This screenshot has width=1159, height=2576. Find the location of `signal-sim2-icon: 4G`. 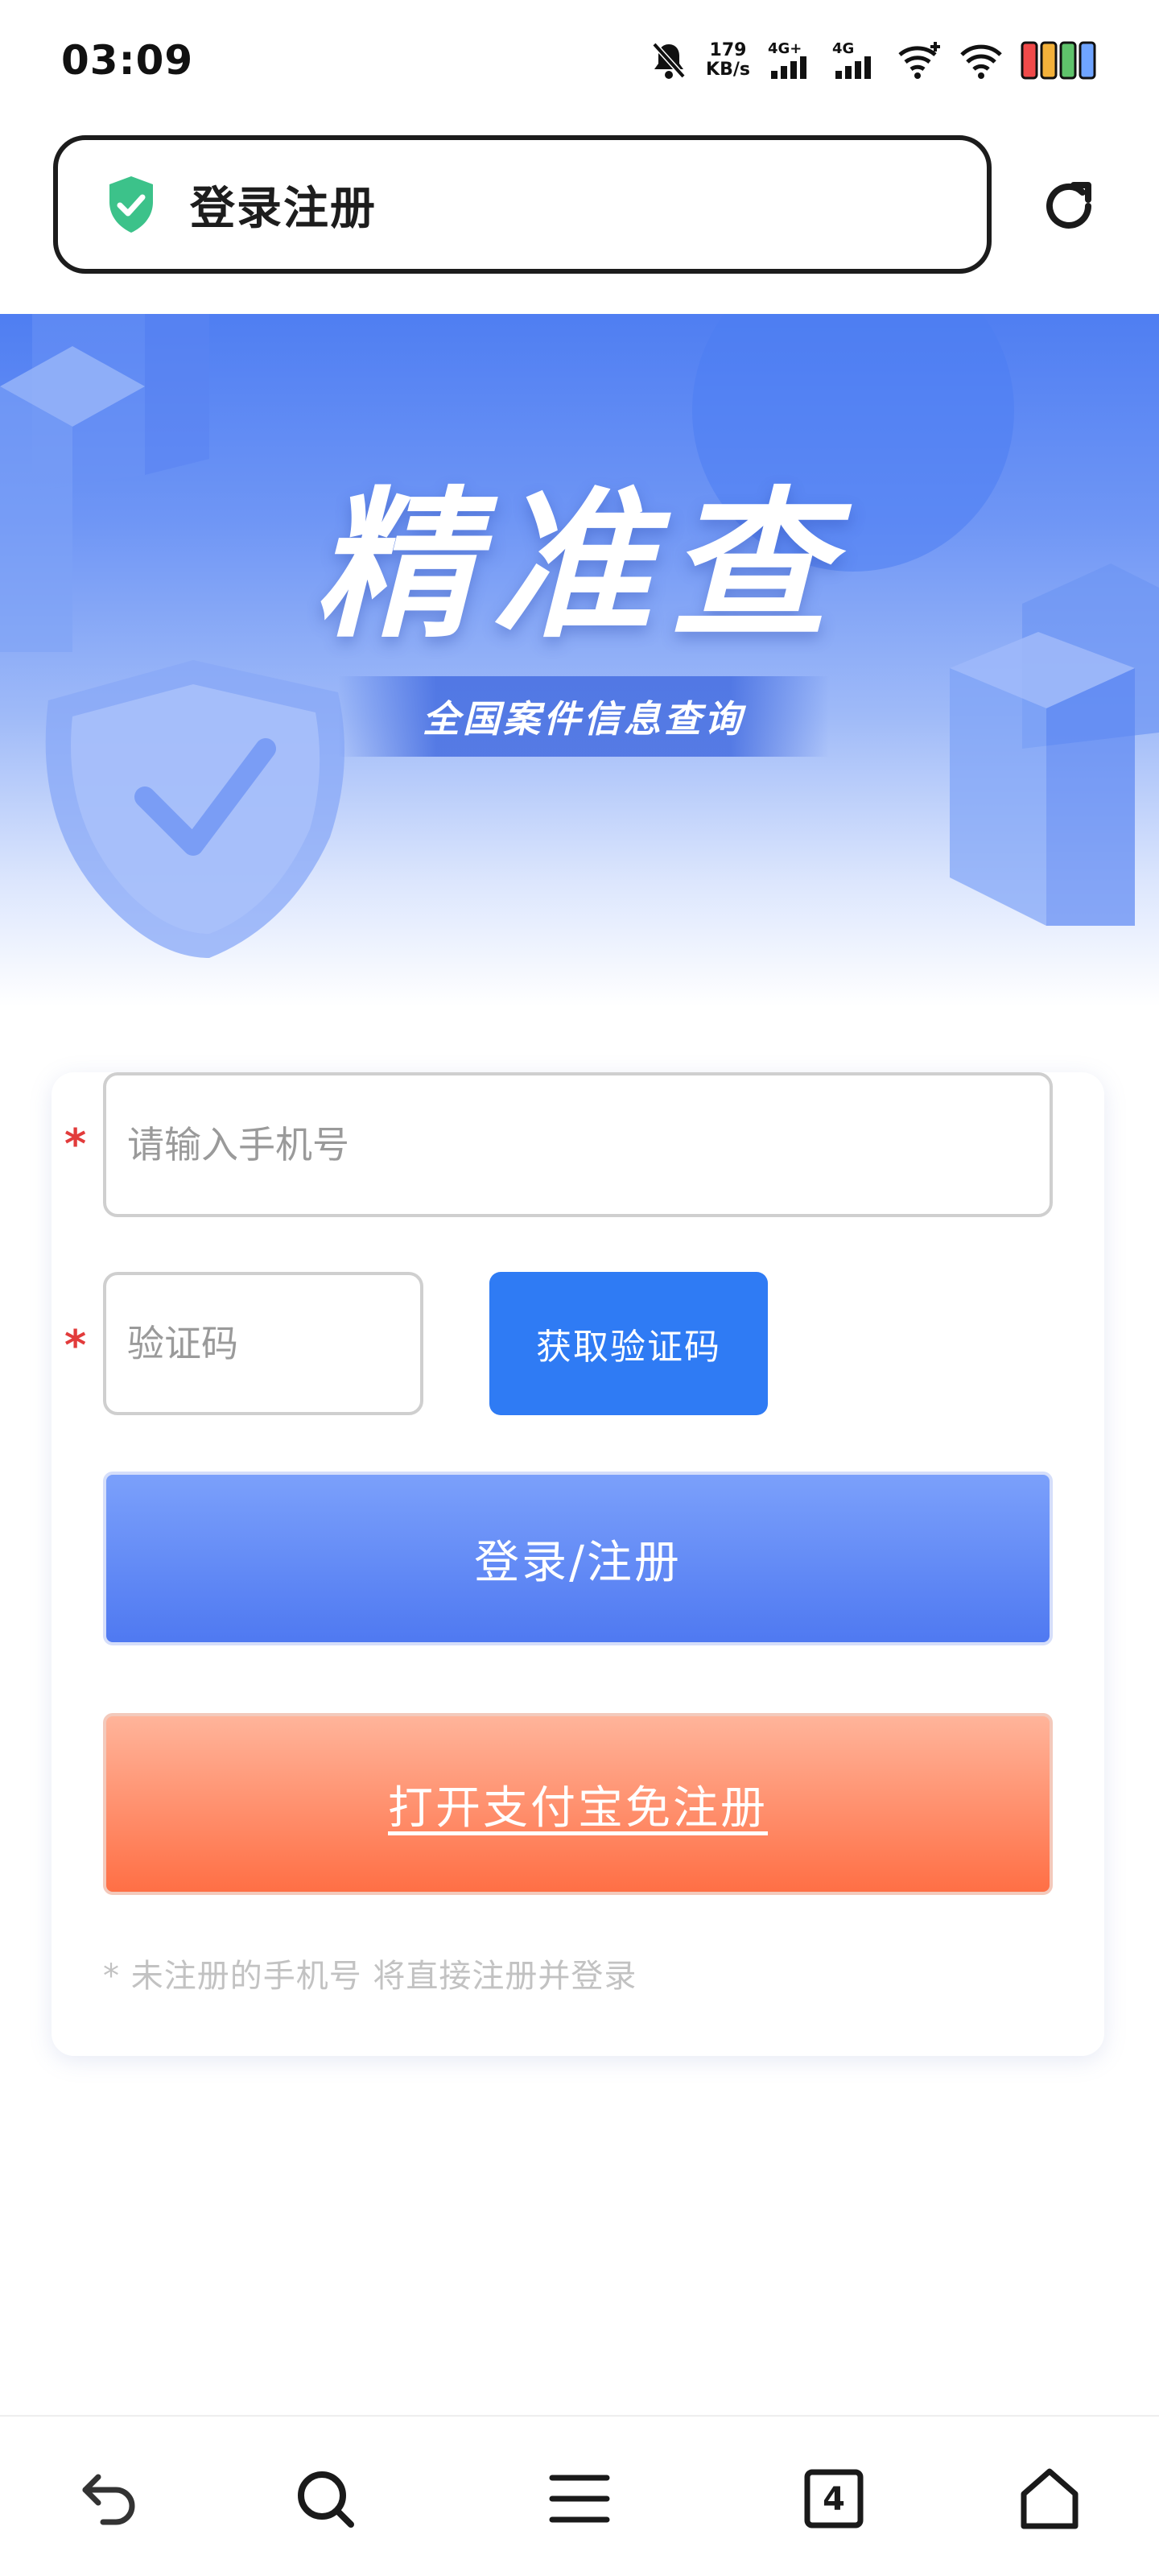

signal-sim2-icon: 4G is located at coordinates (851, 59).